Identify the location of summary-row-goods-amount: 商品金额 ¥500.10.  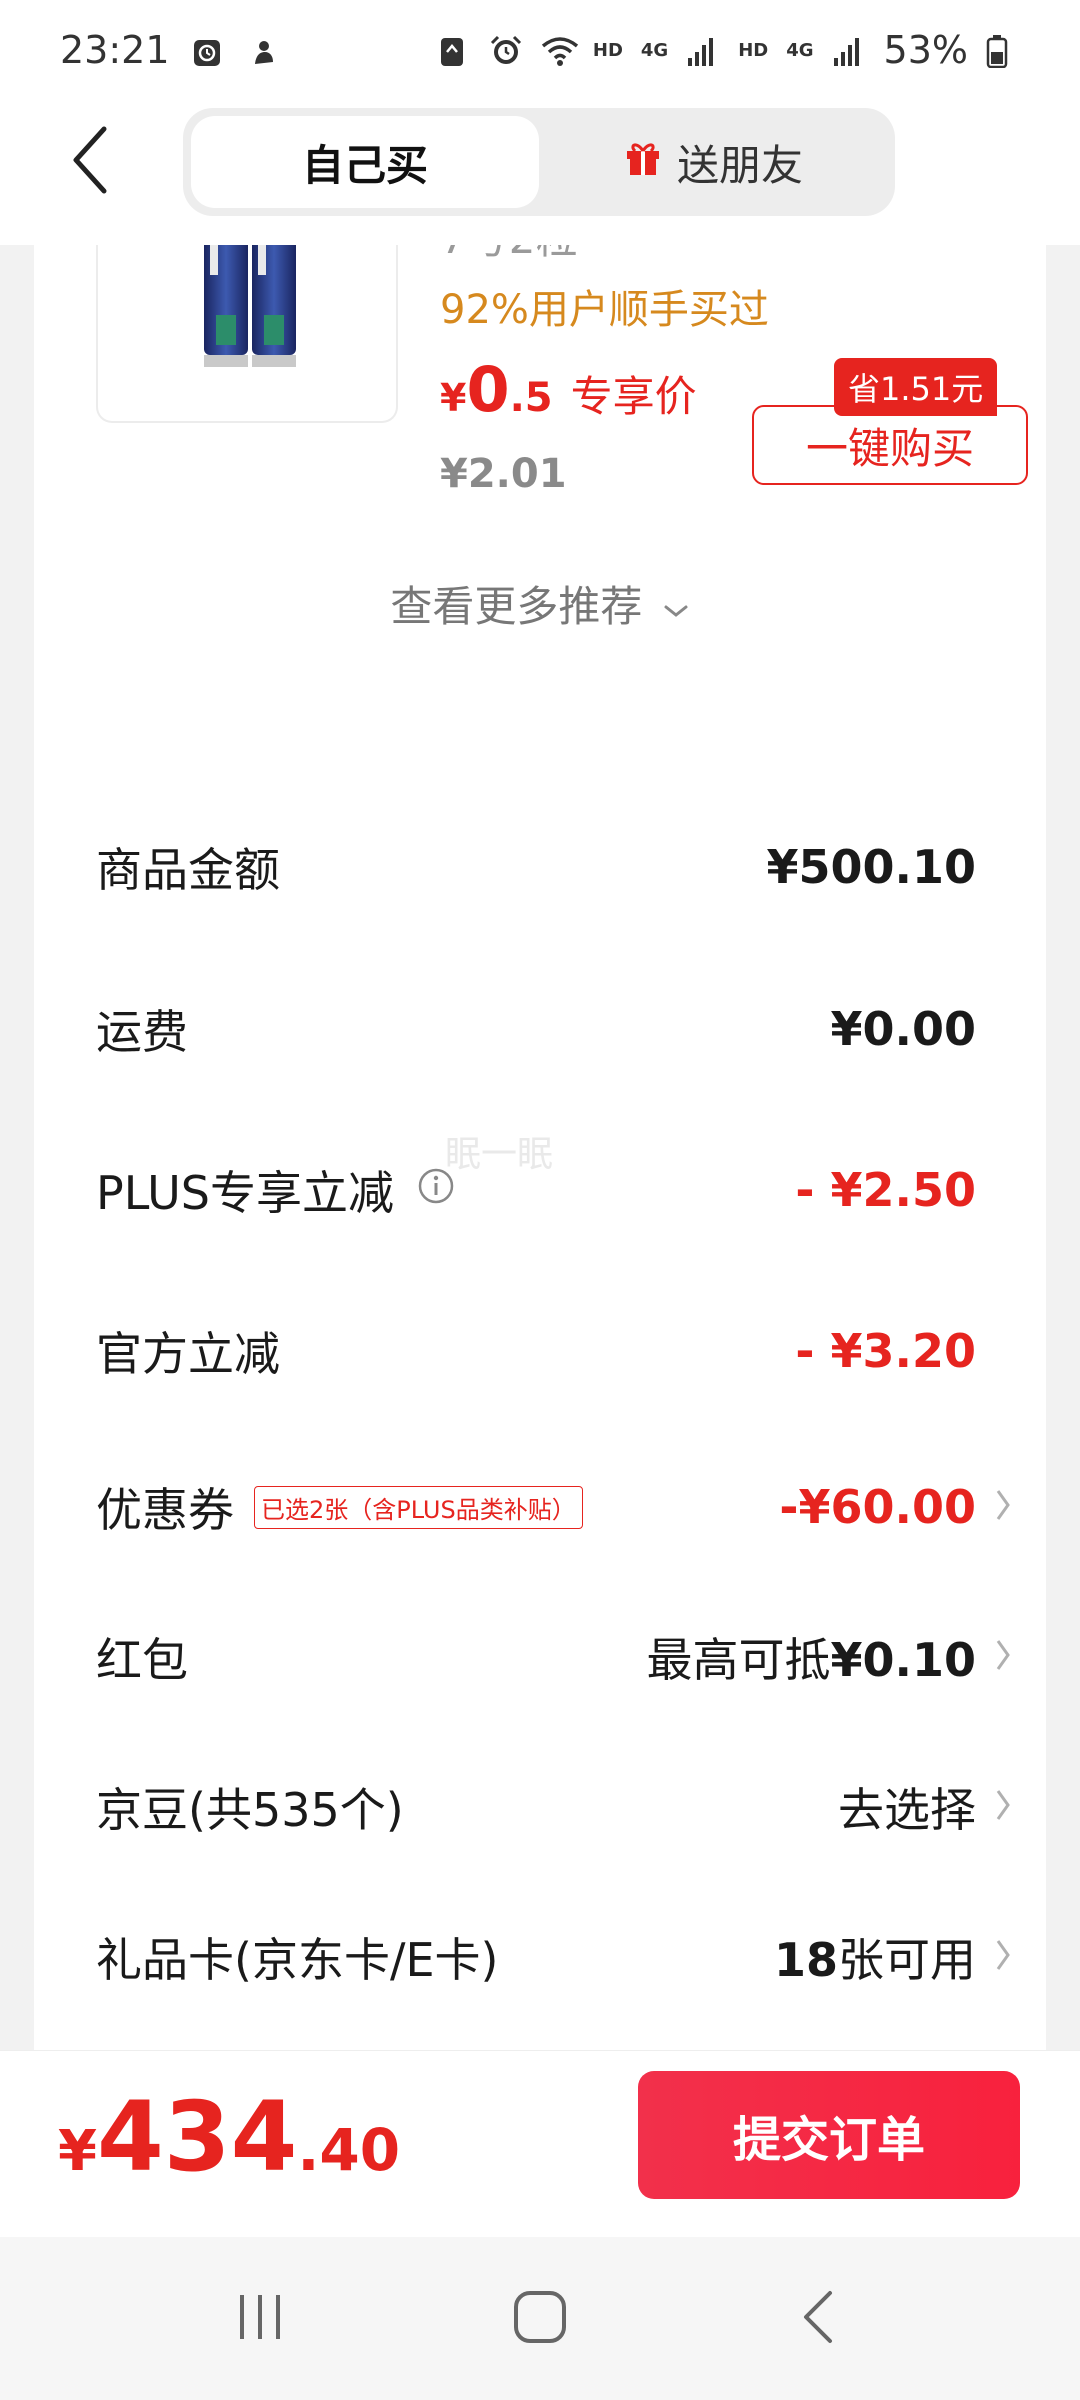
(536, 867).